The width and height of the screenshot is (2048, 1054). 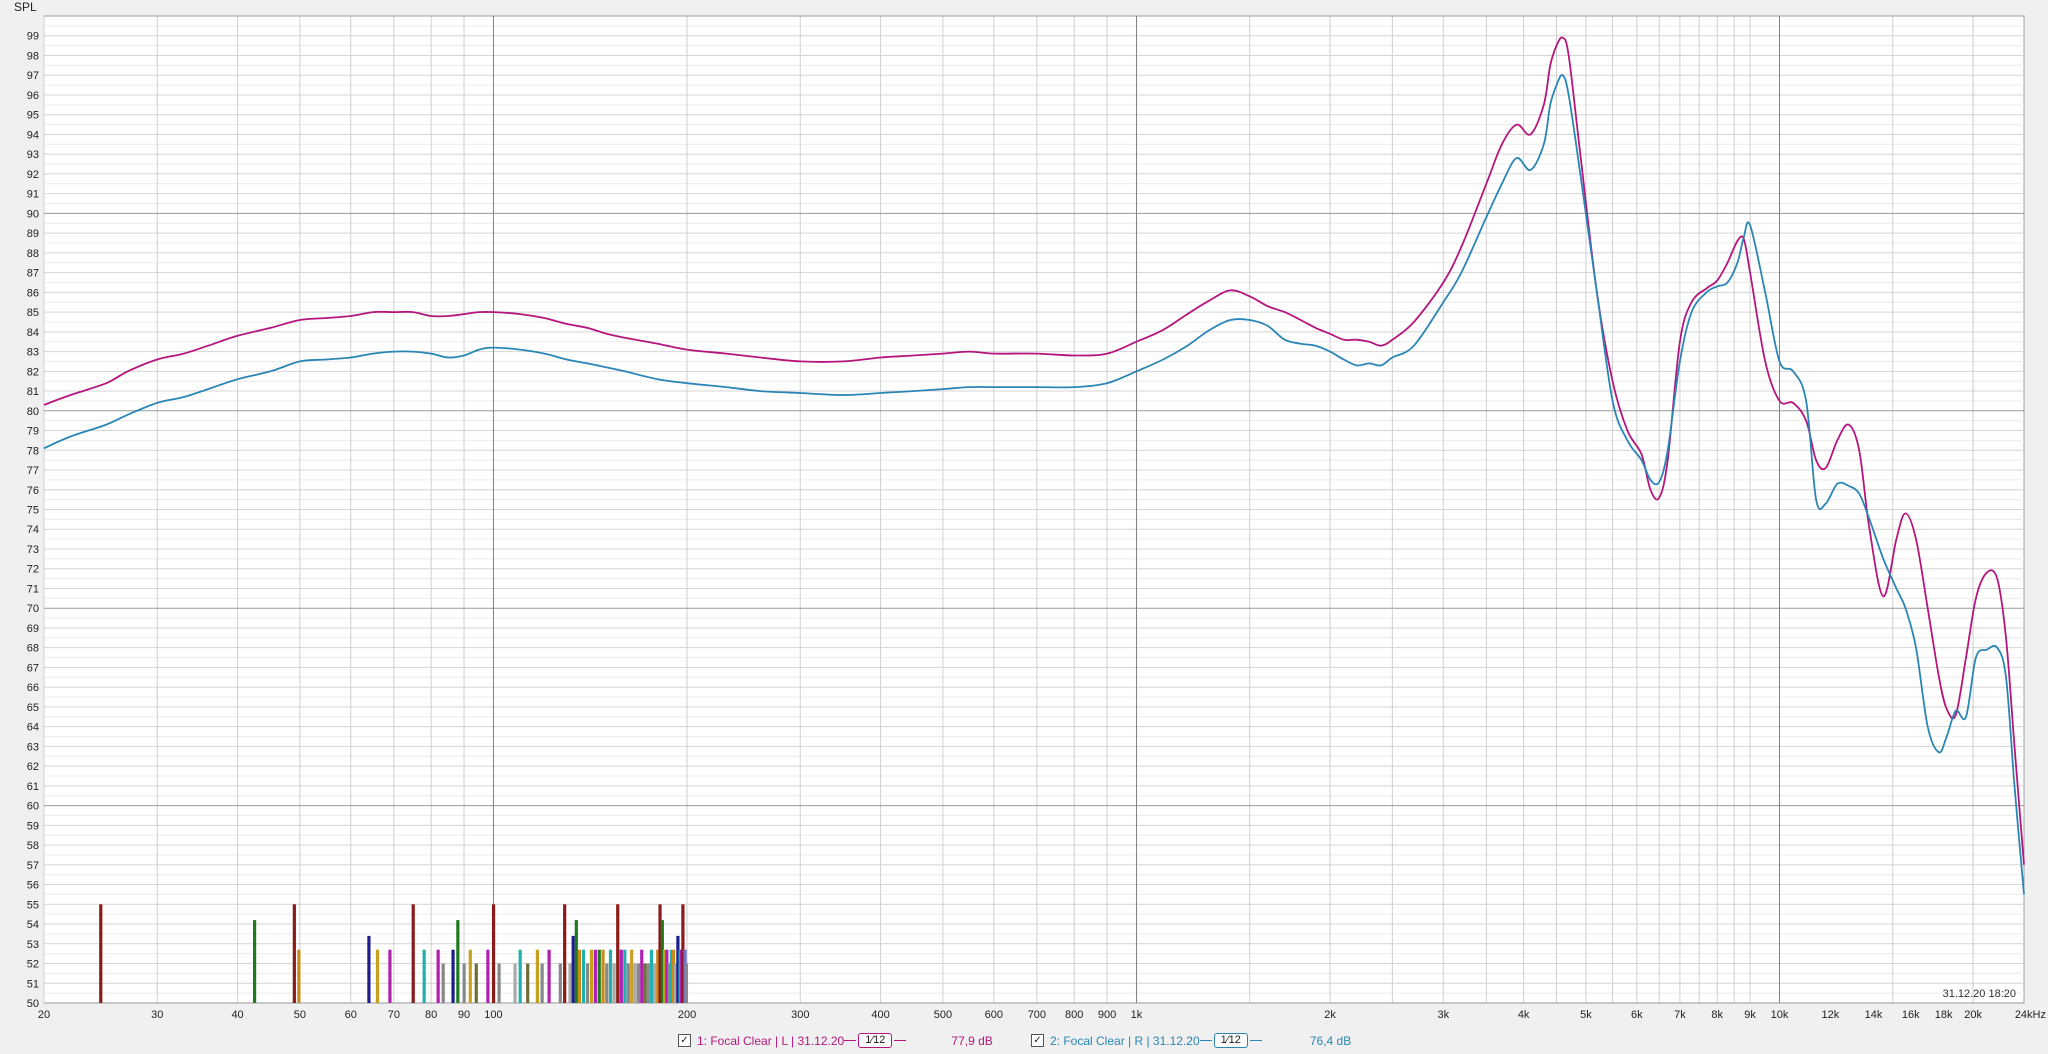 I want to click on x-tick-label: 200, so click(x=687, y=1015).